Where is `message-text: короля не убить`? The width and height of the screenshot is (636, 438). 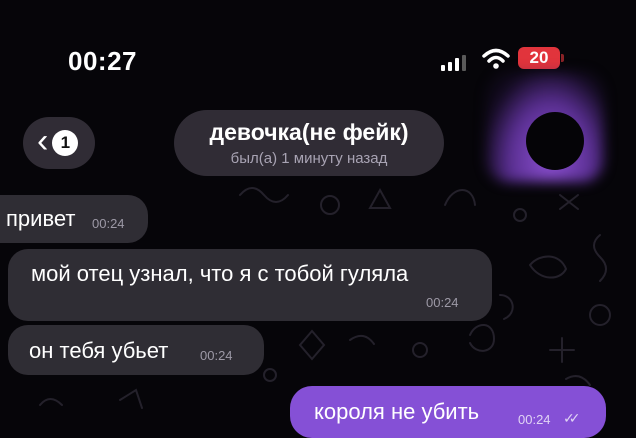 message-text: короля не убить is located at coordinates (397, 411).